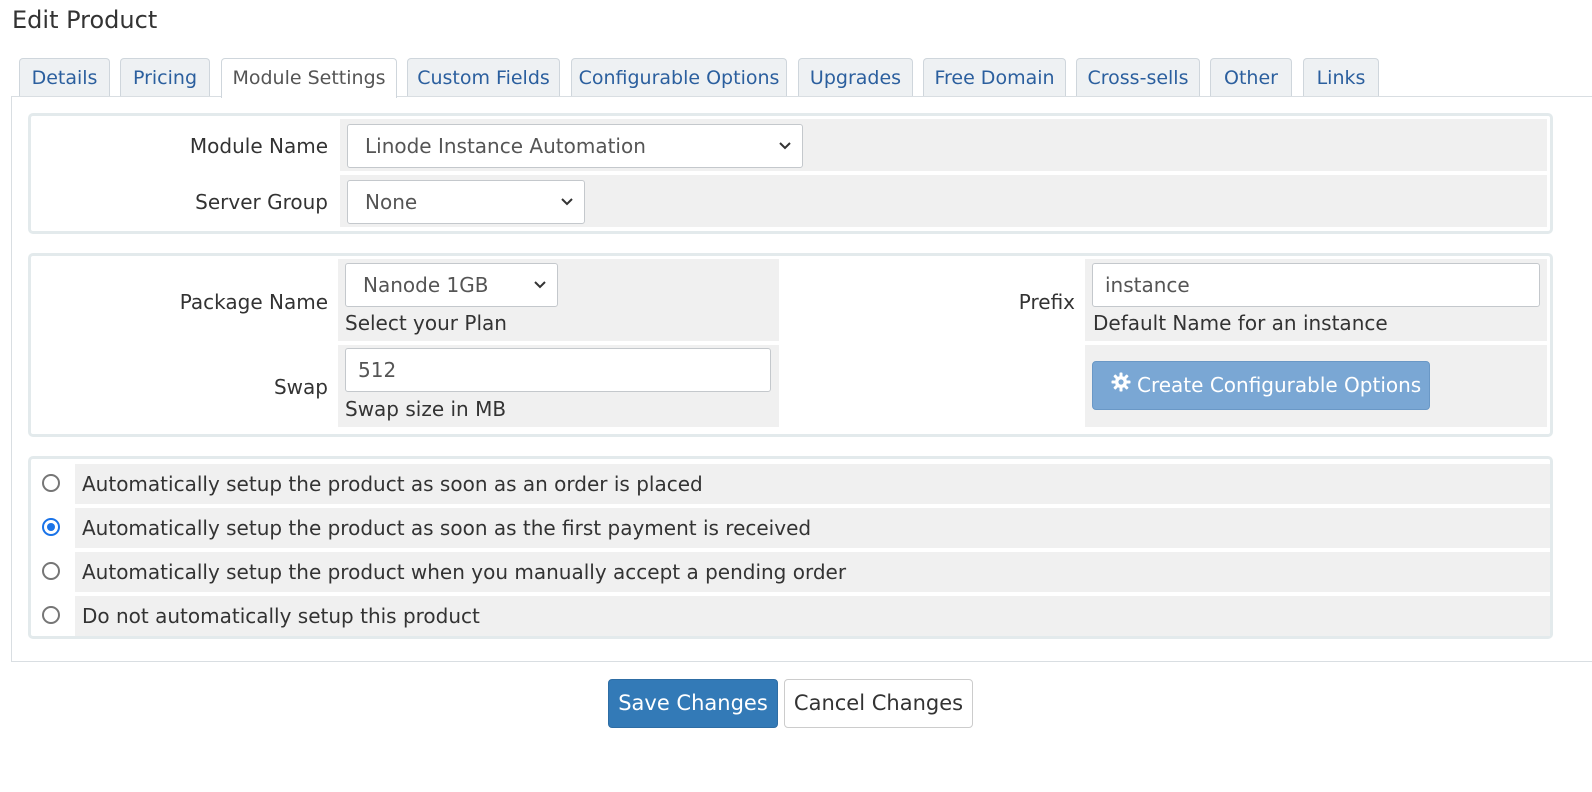 This screenshot has width=1592, height=792. What do you see at coordinates (558, 370) in the screenshot?
I see `swap-input: 512` at bounding box center [558, 370].